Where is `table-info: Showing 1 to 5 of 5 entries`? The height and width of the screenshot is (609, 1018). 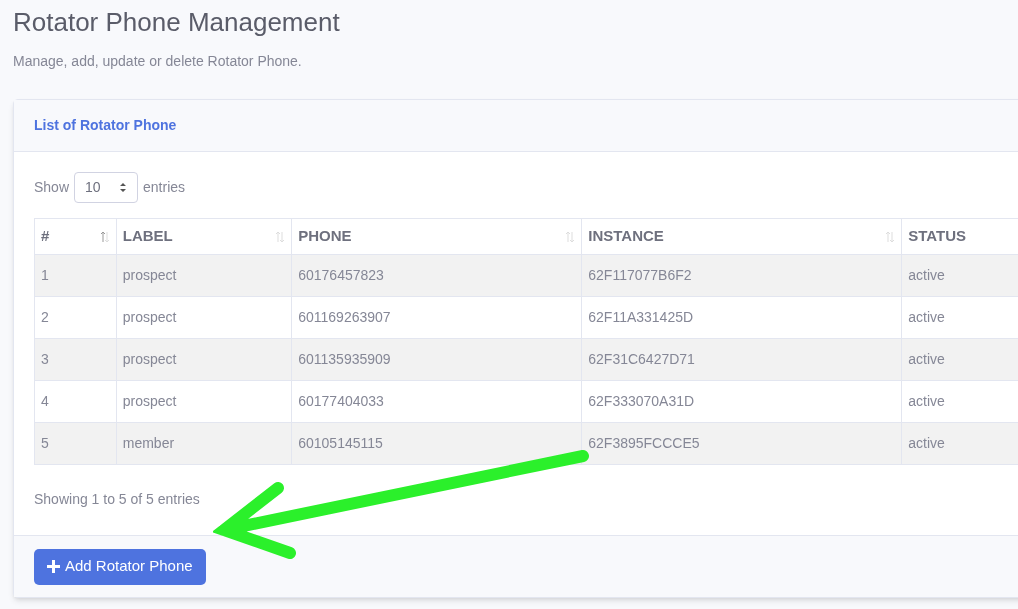
table-info: Showing 1 to 5 of 5 entries is located at coordinates (117, 499).